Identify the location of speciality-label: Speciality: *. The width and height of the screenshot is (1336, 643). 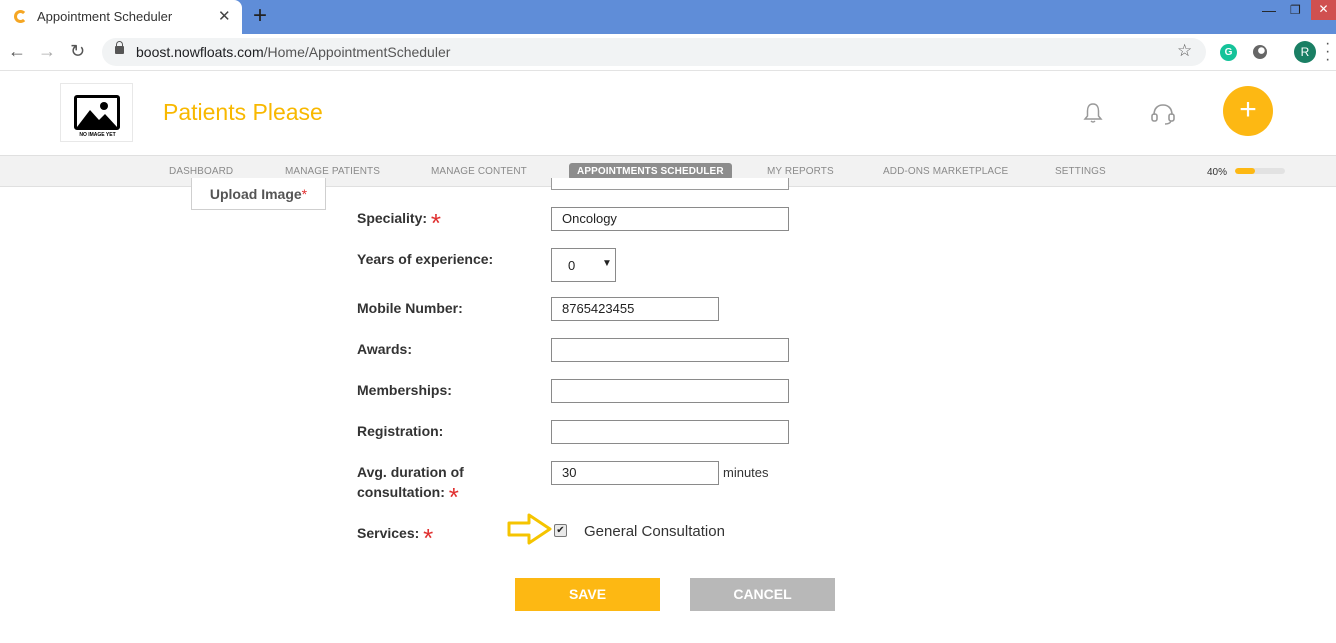
(399, 223).